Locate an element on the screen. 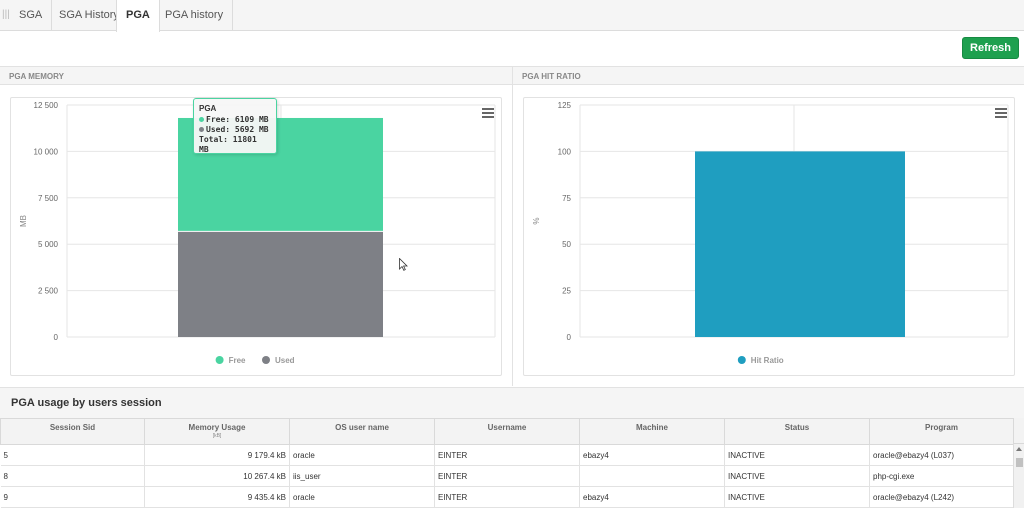 This screenshot has width=1024, height=508. tooltip-used-row: Used: 5692 MB is located at coordinates (235, 130).